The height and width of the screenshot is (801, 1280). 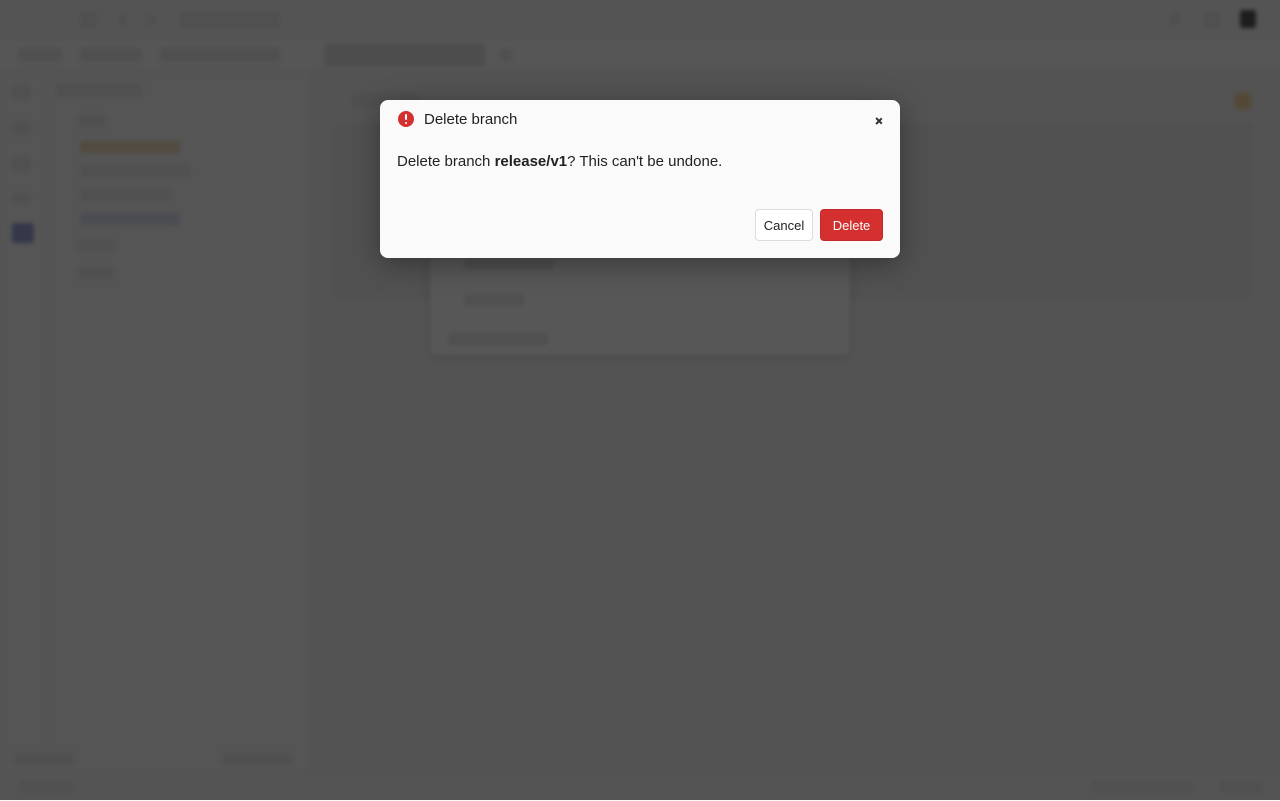 What do you see at coordinates (879, 121) in the screenshot?
I see `close-button` at bounding box center [879, 121].